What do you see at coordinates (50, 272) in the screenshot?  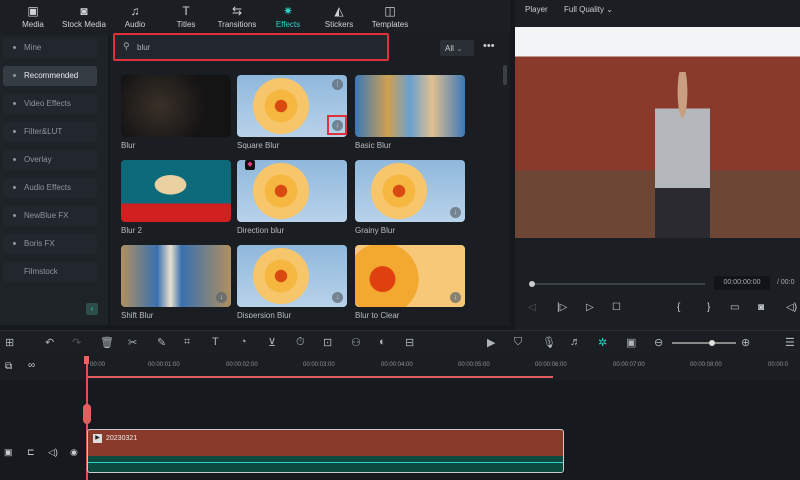 I see `sidebar-item-filmstock: Filmstock` at bounding box center [50, 272].